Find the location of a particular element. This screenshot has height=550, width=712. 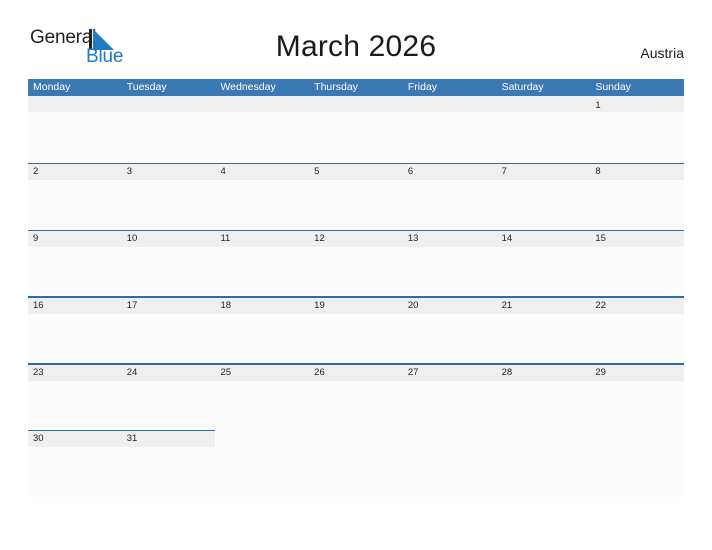

day-number: 7 is located at coordinates (504, 172).